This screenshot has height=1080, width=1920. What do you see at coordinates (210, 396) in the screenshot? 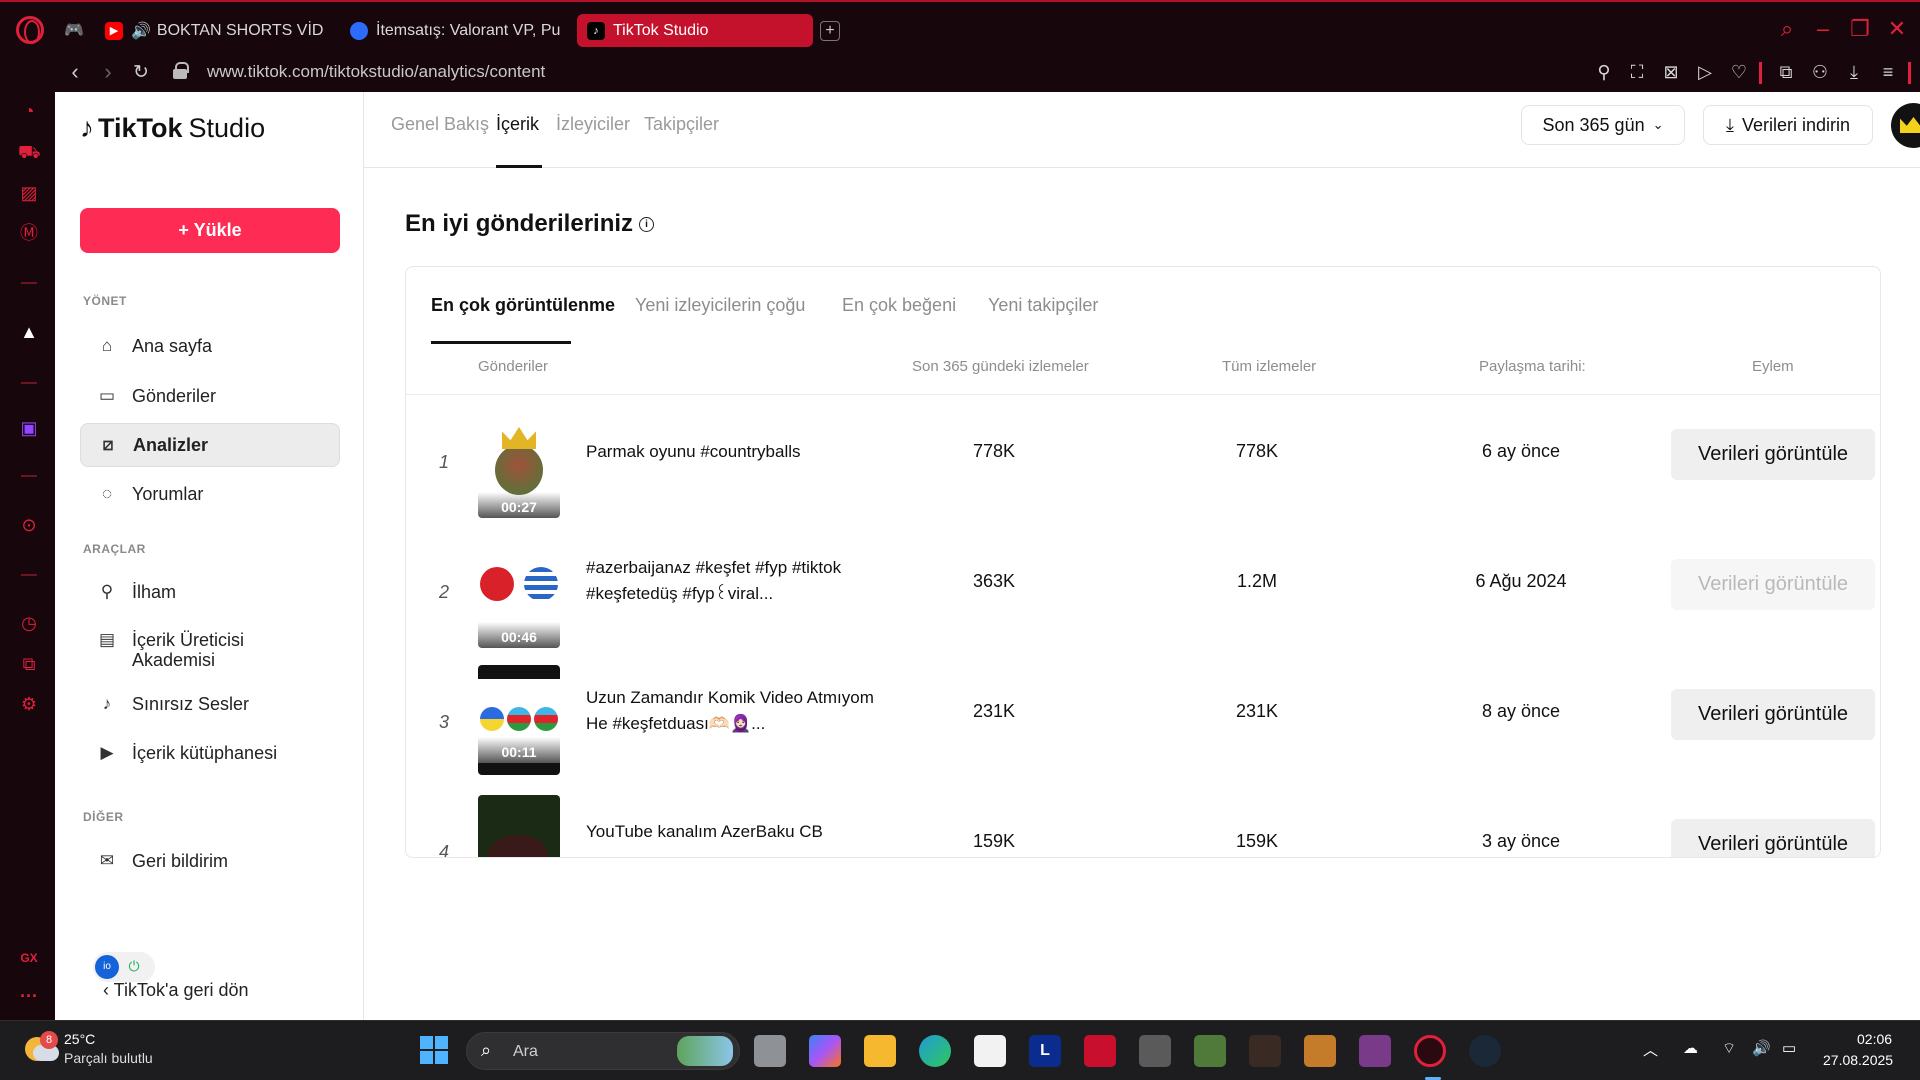
I see `sidebar-item-posts: ▭ Gönderiler` at bounding box center [210, 396].